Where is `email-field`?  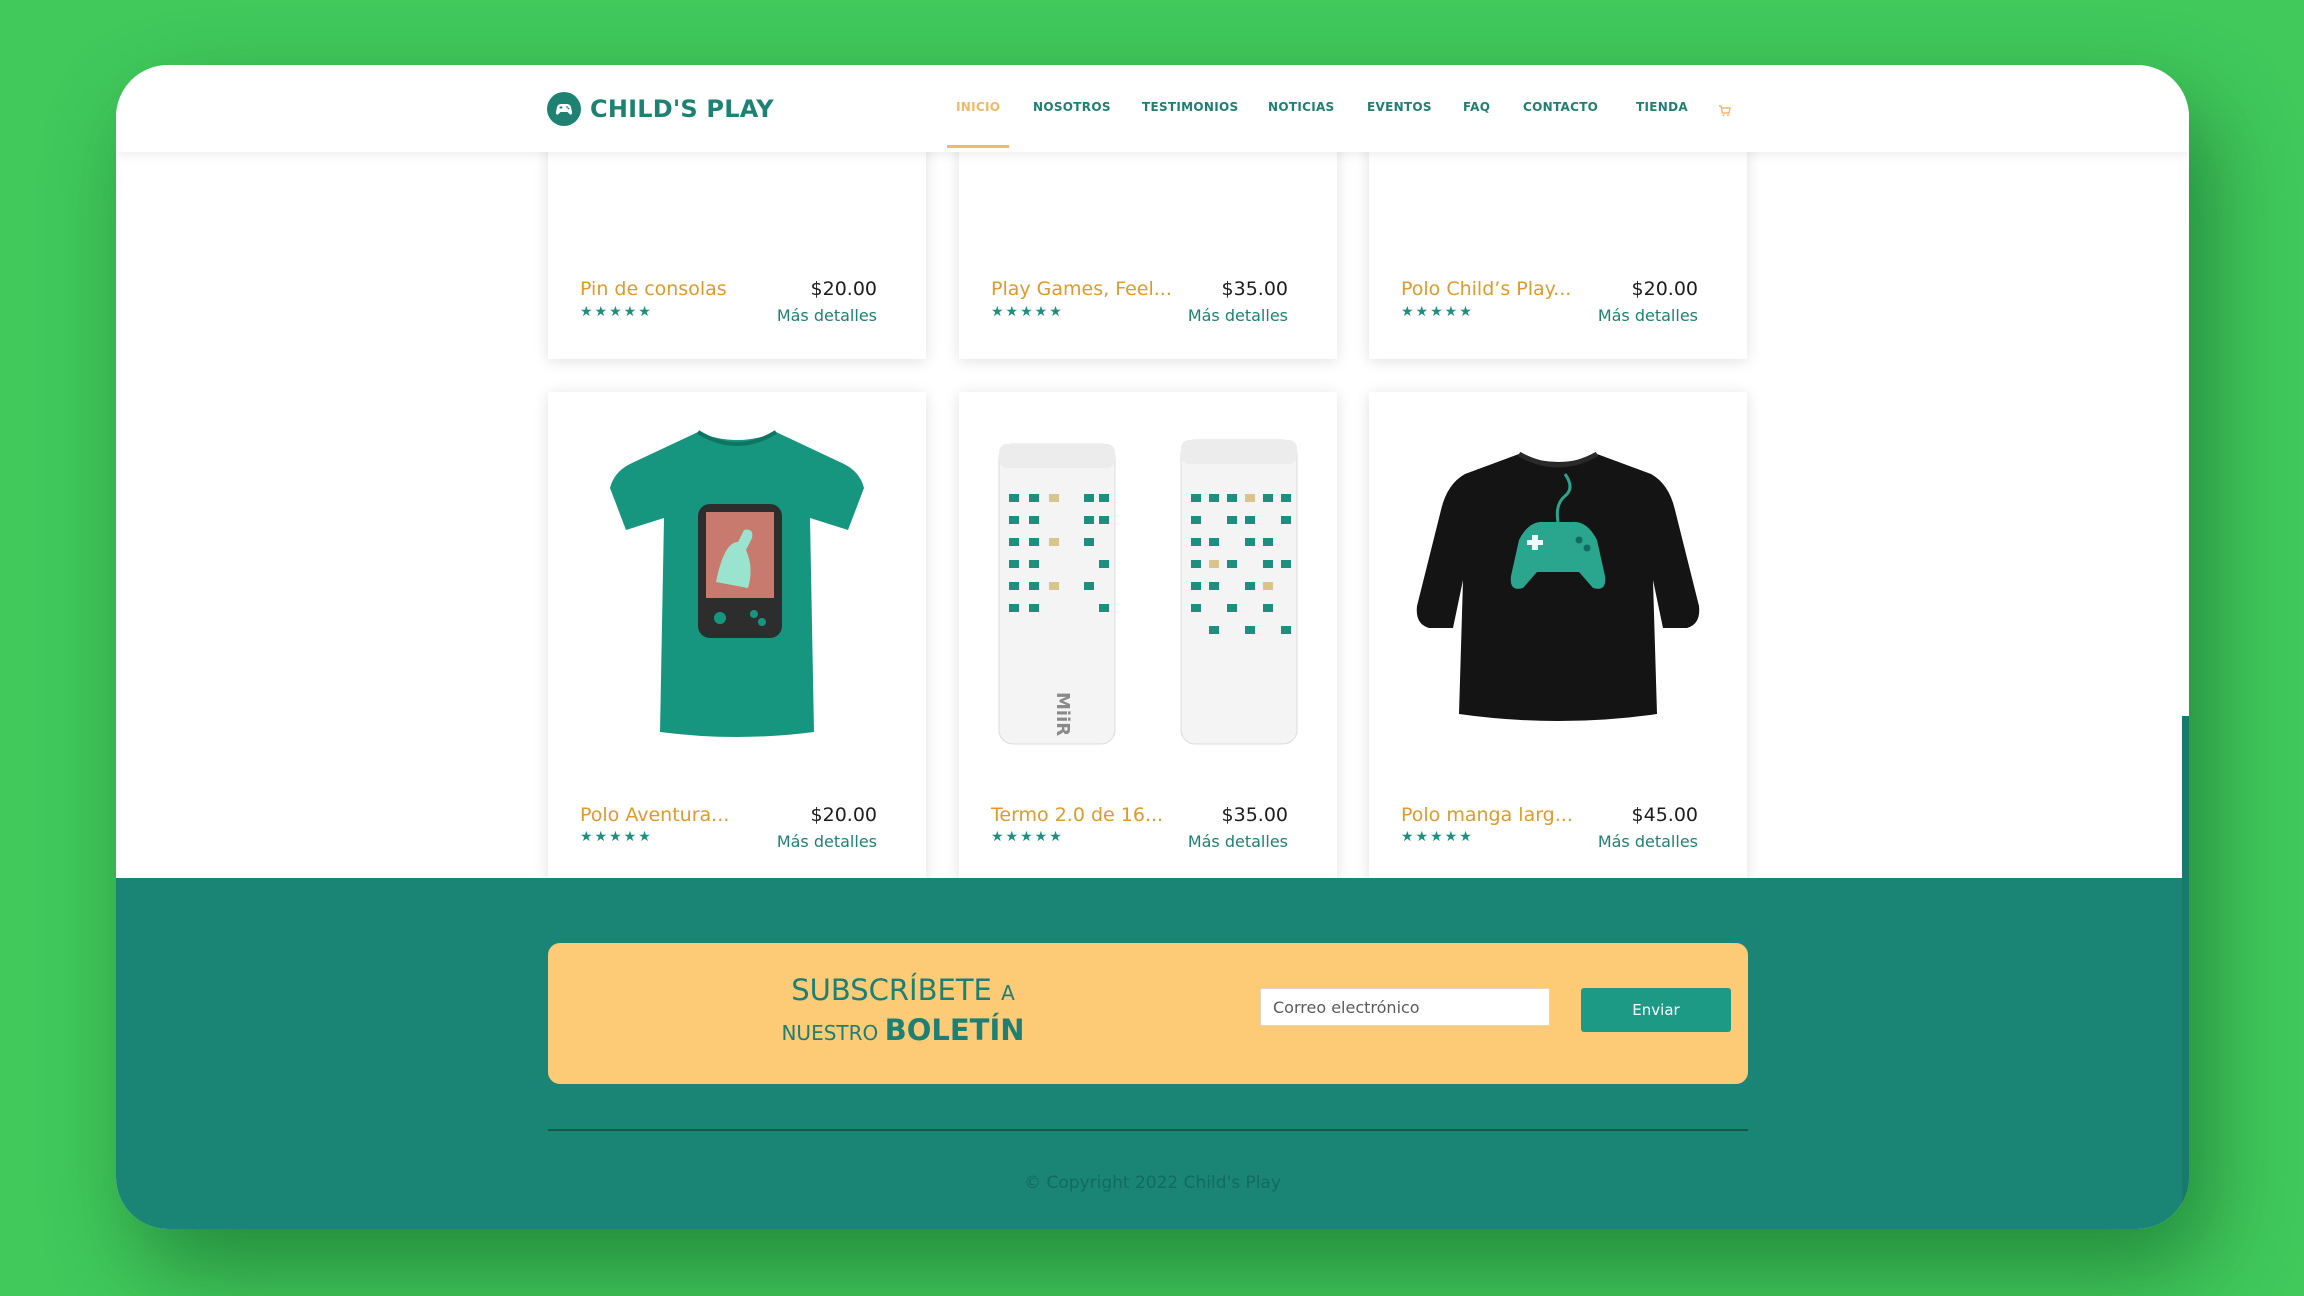 email-field is located at coordinates (1405, 1007).